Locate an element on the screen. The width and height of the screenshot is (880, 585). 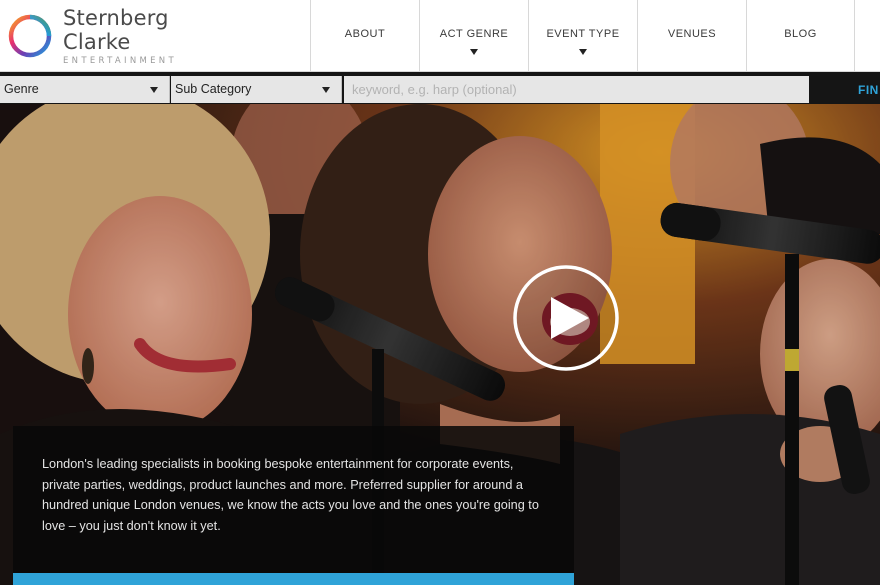
nav-item-about: ABOUT is located at coordinates (364, 36).